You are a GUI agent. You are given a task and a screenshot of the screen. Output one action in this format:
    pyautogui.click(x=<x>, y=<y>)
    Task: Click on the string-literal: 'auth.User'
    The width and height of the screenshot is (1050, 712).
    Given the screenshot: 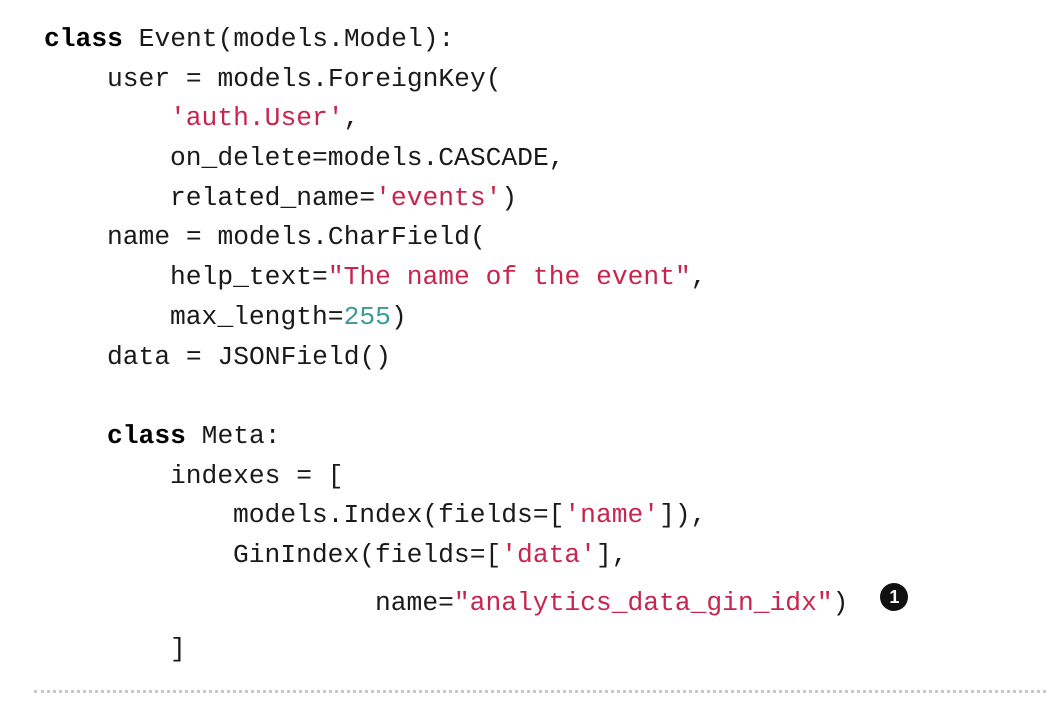 What is the action you would take?
    pyautogui.click(x=257, y=118)
    